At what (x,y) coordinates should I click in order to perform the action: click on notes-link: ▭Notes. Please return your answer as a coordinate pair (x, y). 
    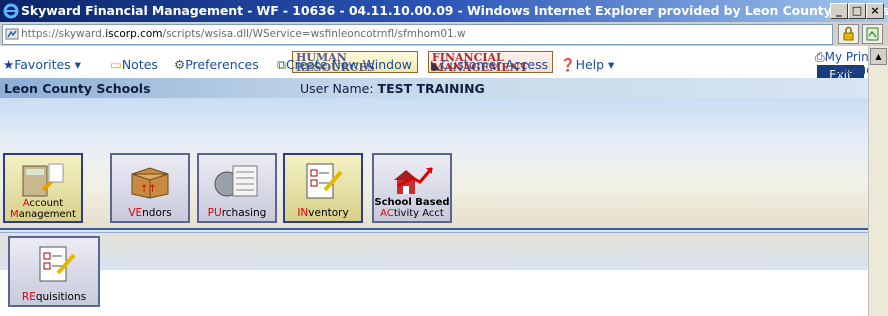
    Looking at the image, I should click on (134, 64).